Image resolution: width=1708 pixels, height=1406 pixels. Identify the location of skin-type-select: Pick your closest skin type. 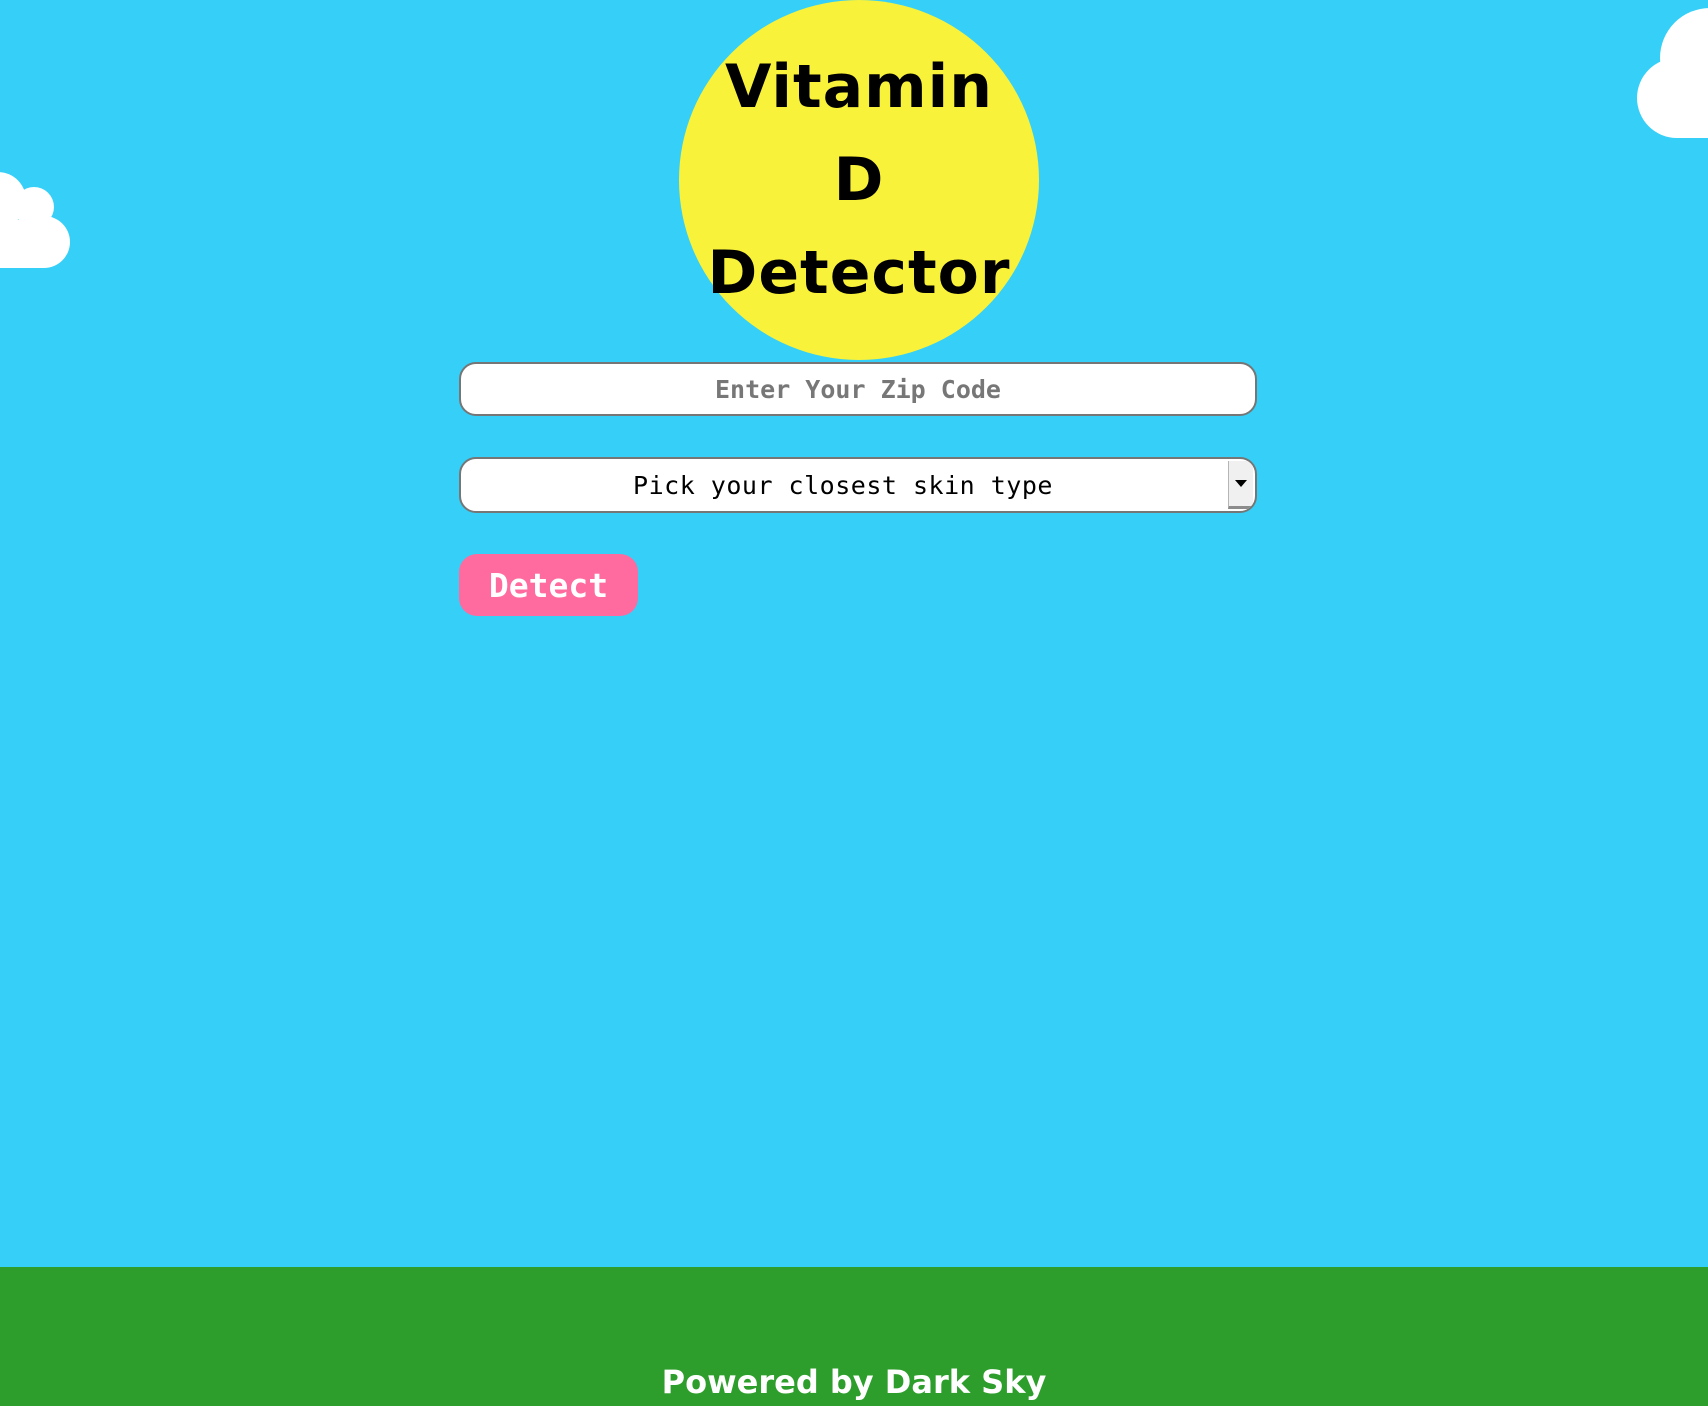
(858, 485).